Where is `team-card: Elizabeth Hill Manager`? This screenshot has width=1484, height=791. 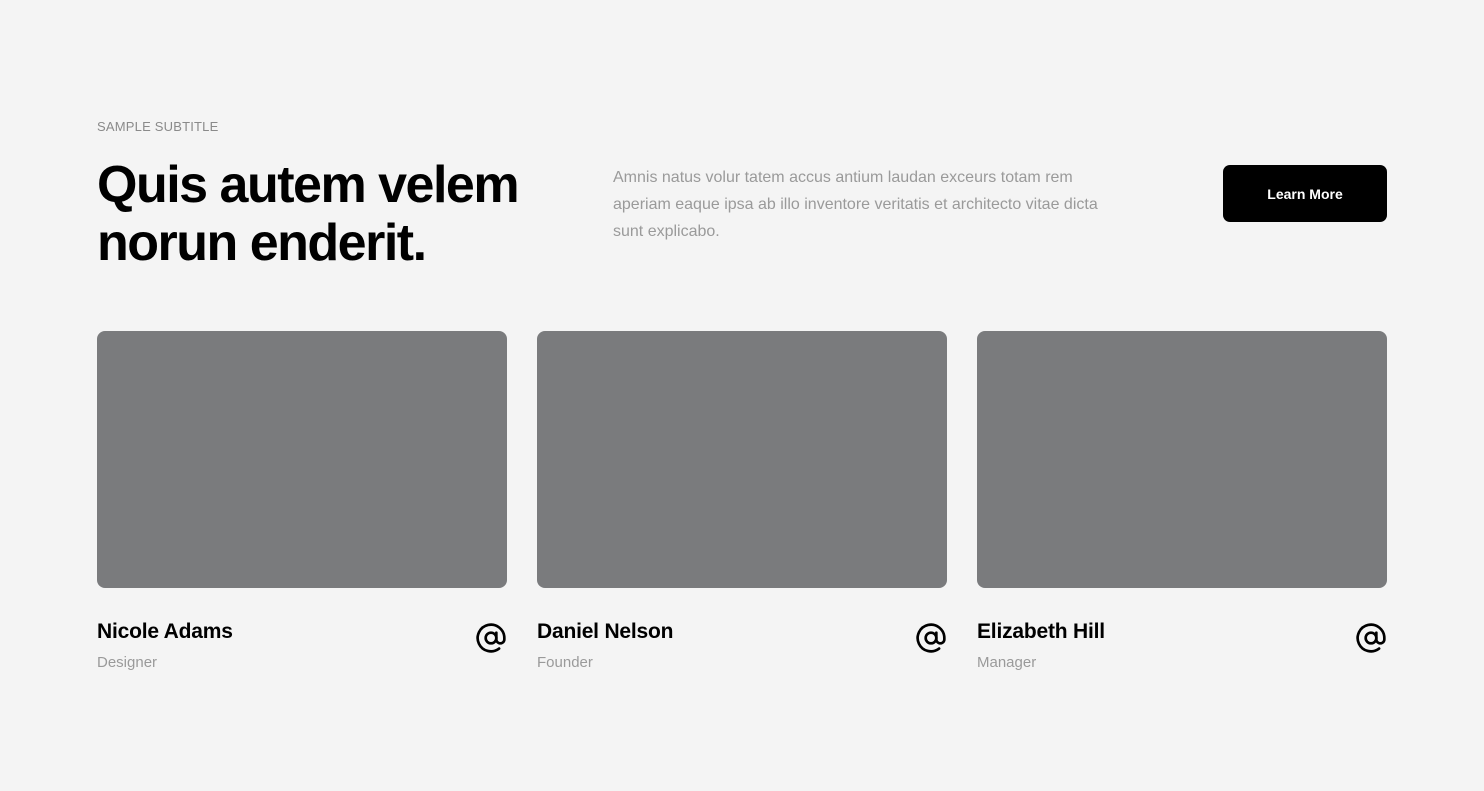 team-card: Elizabeth Hill Manager is located at coordinates (1182, 510).